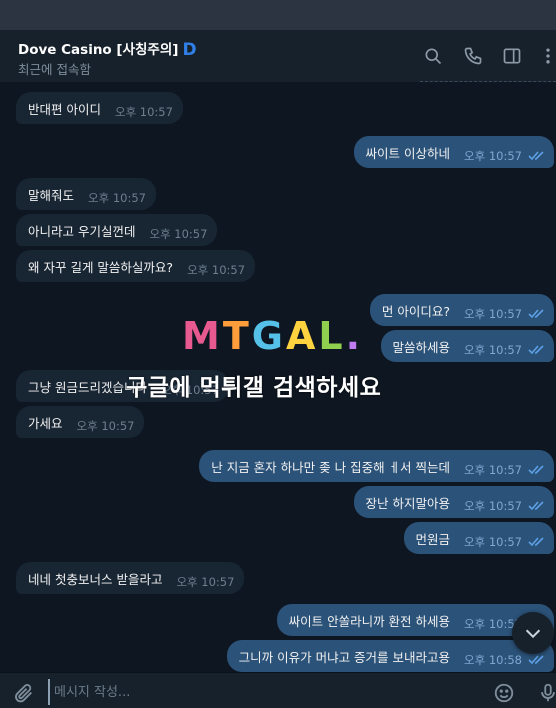  Describe the element at coordinates (354, 336) in the screenshot. I see `watermark-logo-letter: .` at that location.